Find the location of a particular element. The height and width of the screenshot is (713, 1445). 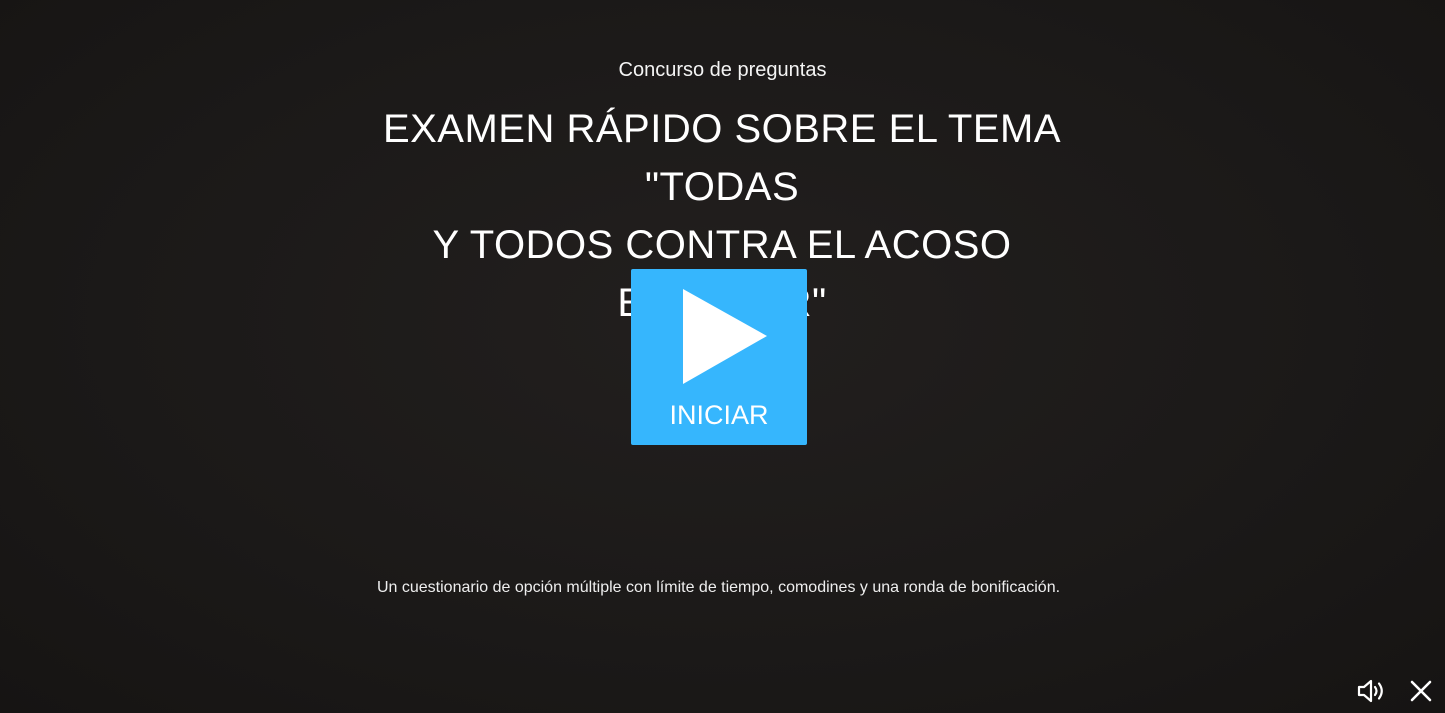

close-icon is located at coordinates (1421, 691).